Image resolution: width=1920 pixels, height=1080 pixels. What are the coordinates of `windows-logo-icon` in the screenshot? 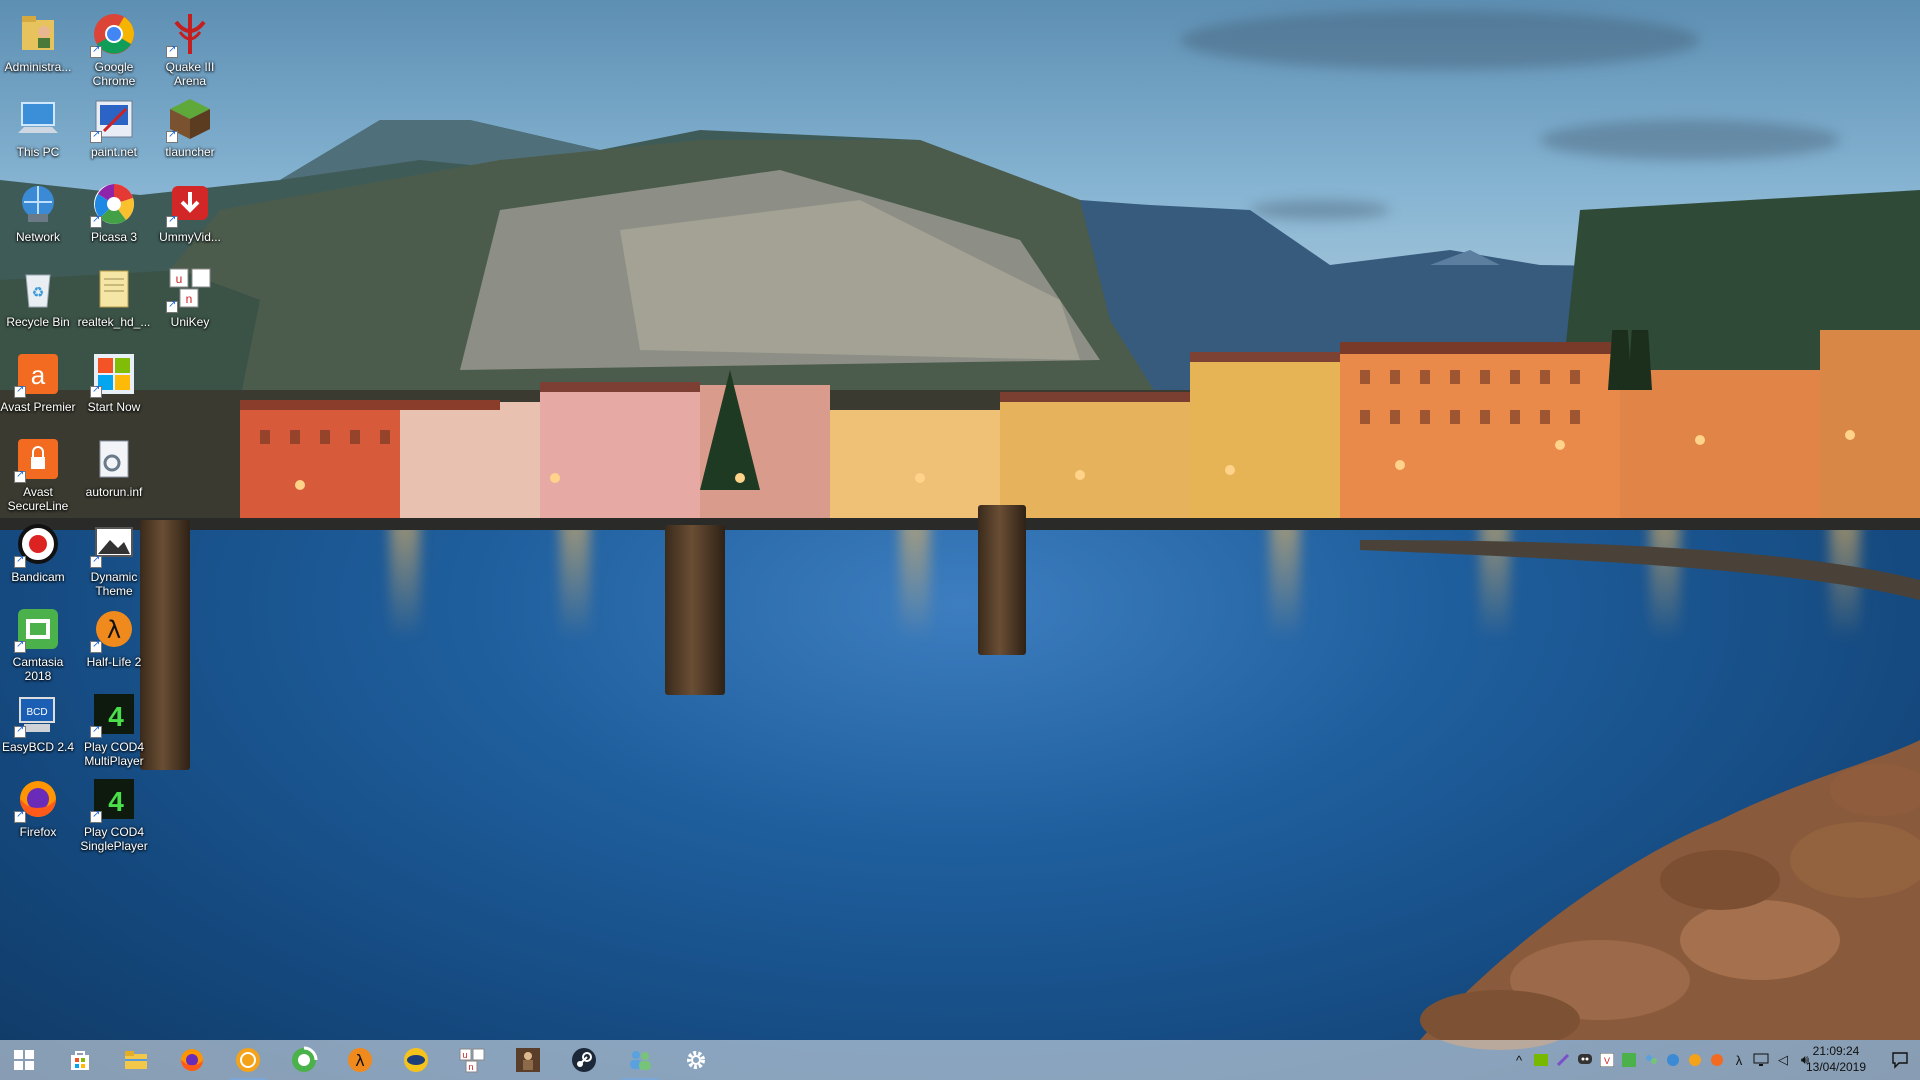 It's located at (24, 1060).